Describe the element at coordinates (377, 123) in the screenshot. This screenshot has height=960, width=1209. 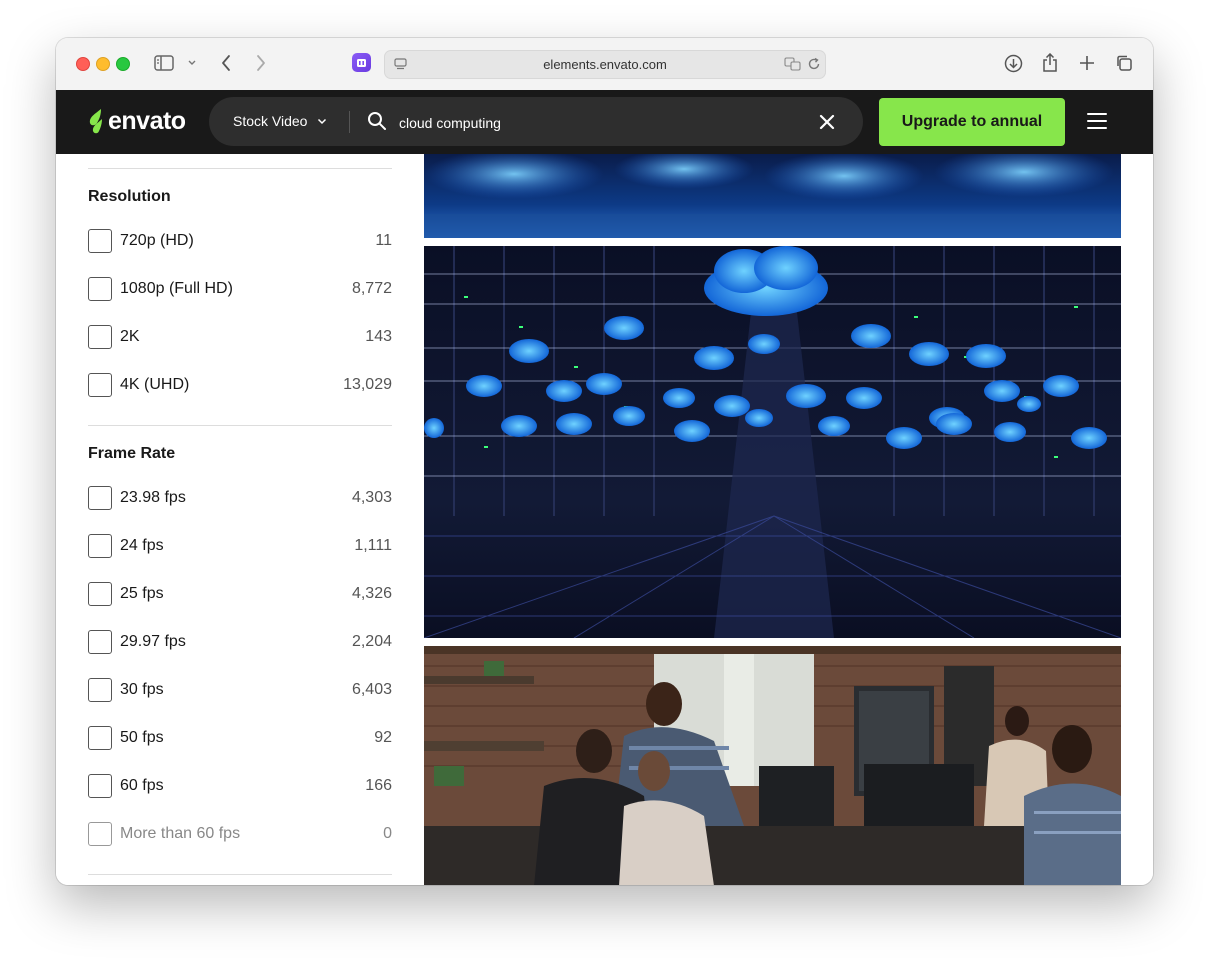
I see `search-icon` at that location.